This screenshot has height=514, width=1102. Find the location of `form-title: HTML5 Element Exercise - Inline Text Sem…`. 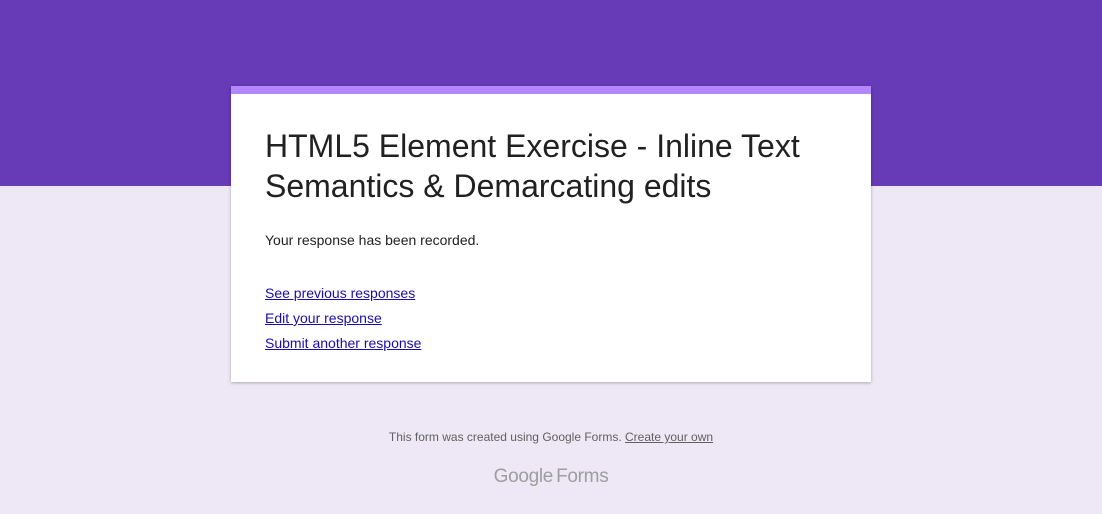

form-title: HTML5 Element Exercise - Inline Text Sem… is located at coordinates (532, 166).